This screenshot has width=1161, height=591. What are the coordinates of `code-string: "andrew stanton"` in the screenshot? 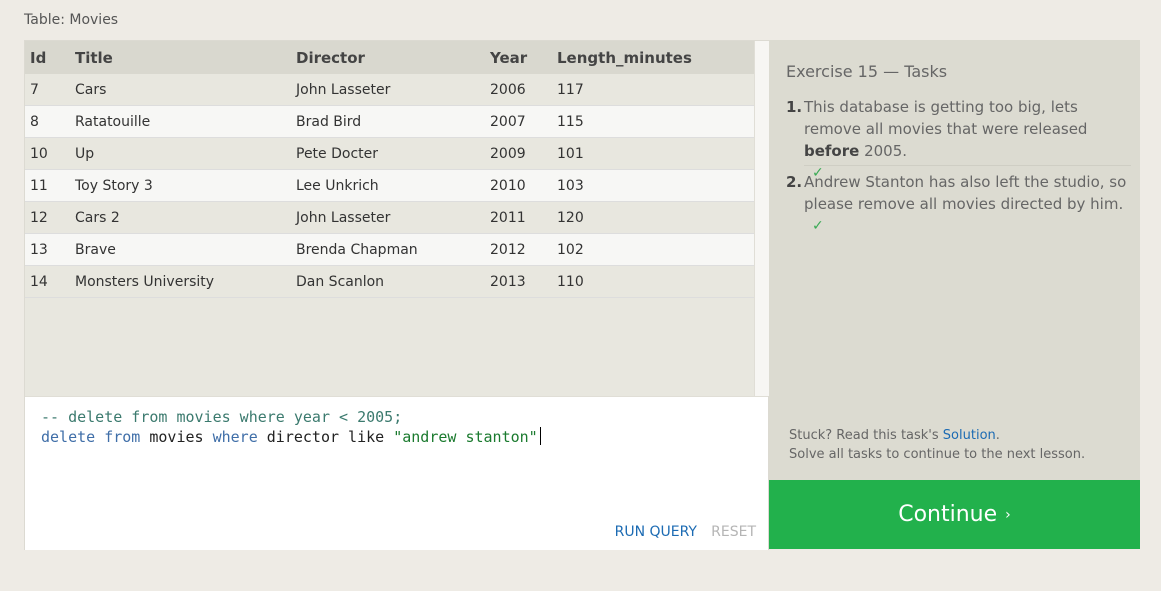 It's located at (465, 437).